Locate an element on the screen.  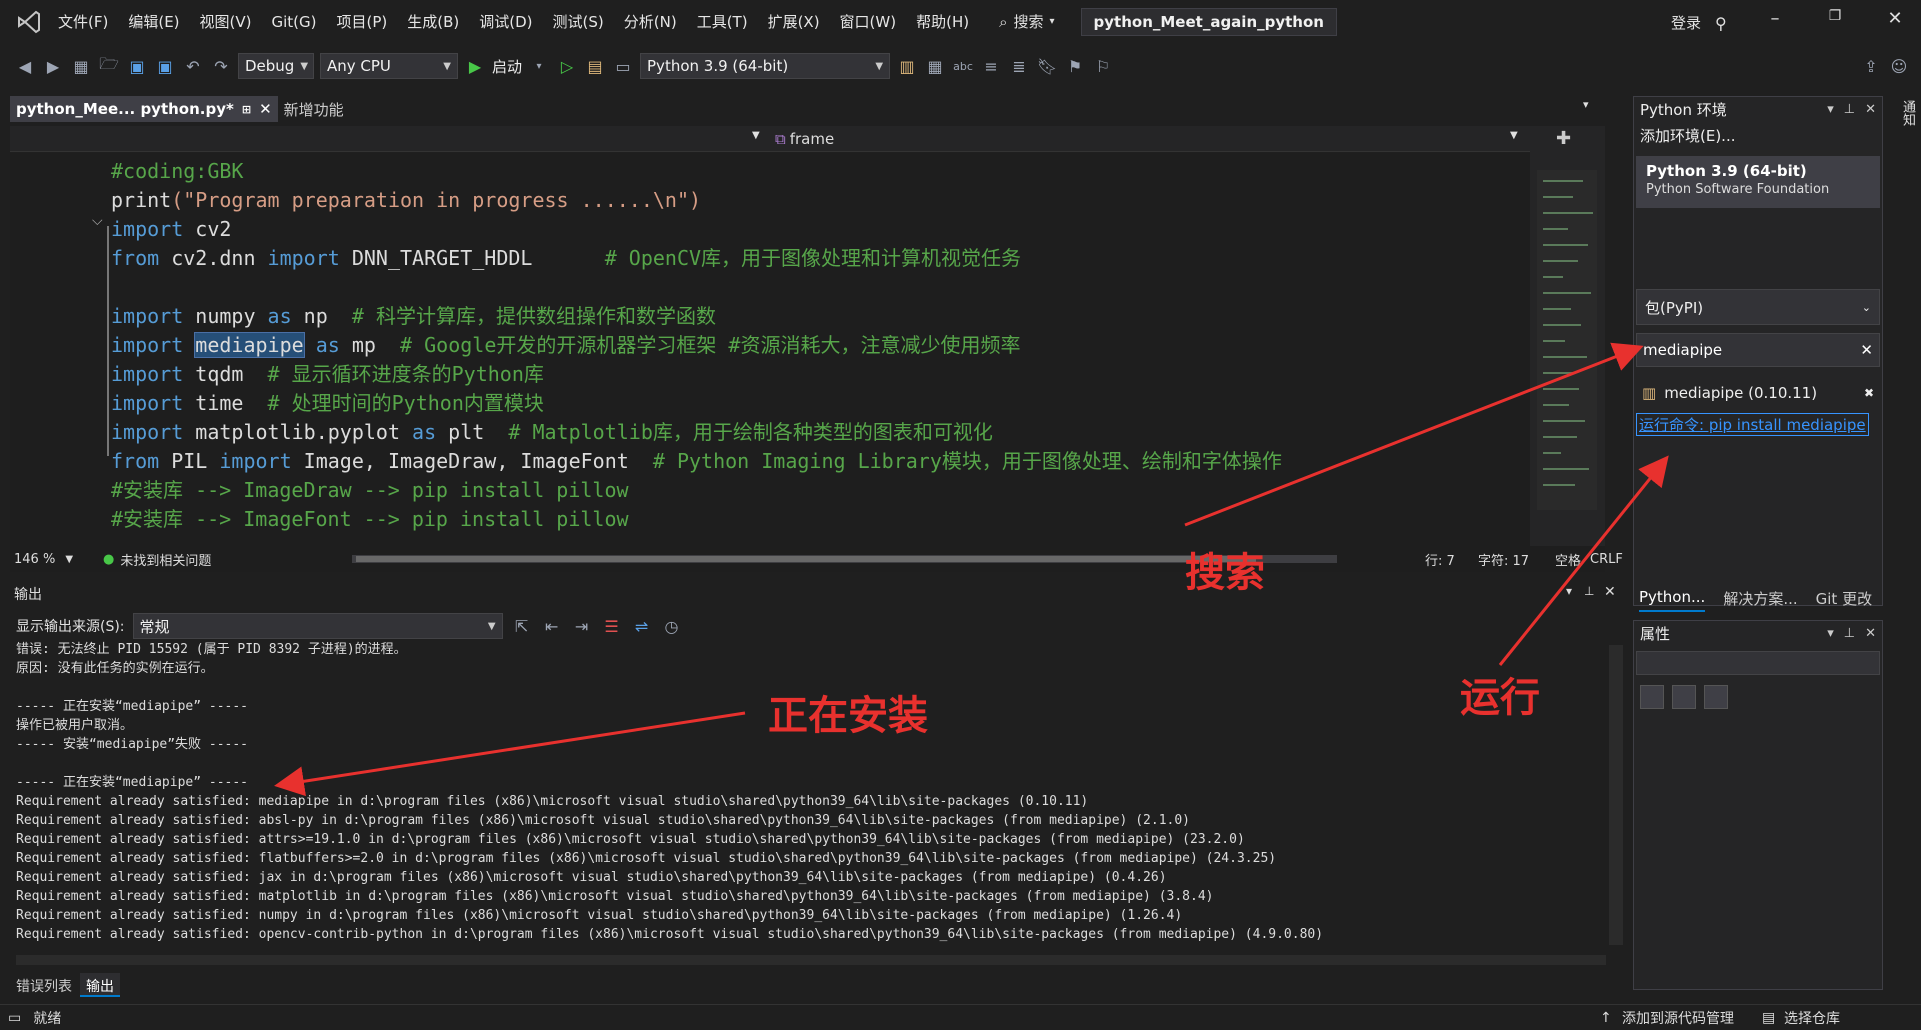
add-to-source-control: 添加到源代码管理 is located at coordinates (1678, 1018).